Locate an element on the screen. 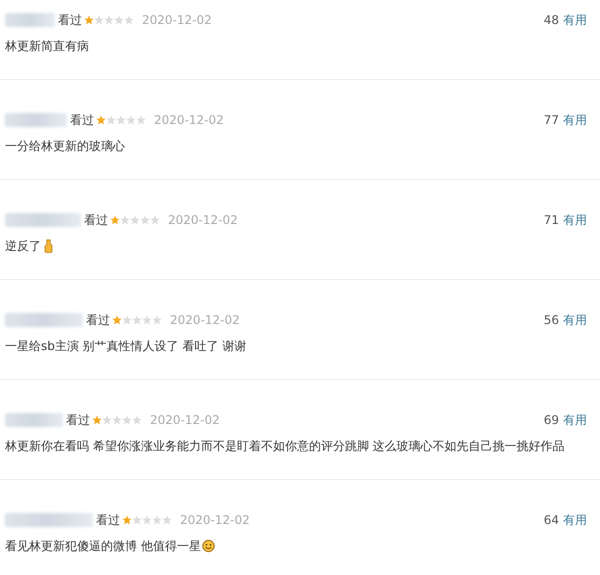  review-text: 一星给sb主演 别艹真性情人设了 看吐了 谢谢 is located at coordinates (125, 346).